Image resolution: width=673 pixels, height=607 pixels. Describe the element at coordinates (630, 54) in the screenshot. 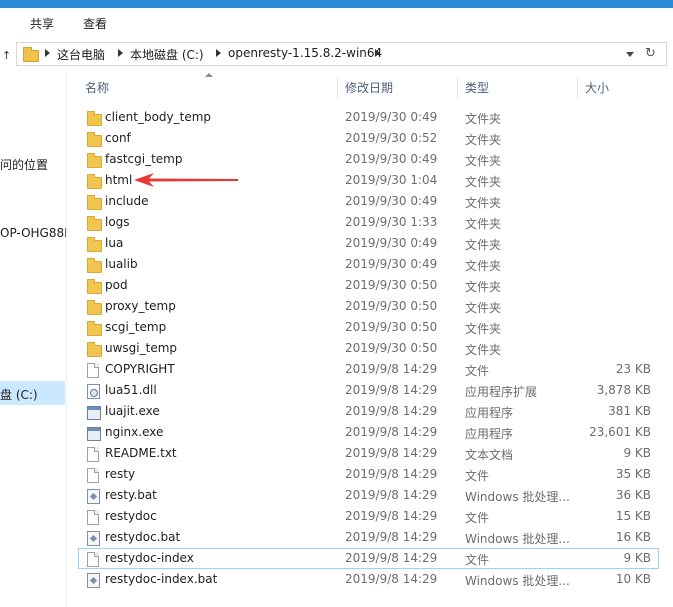

I see `chevron-down-icon` at that location.